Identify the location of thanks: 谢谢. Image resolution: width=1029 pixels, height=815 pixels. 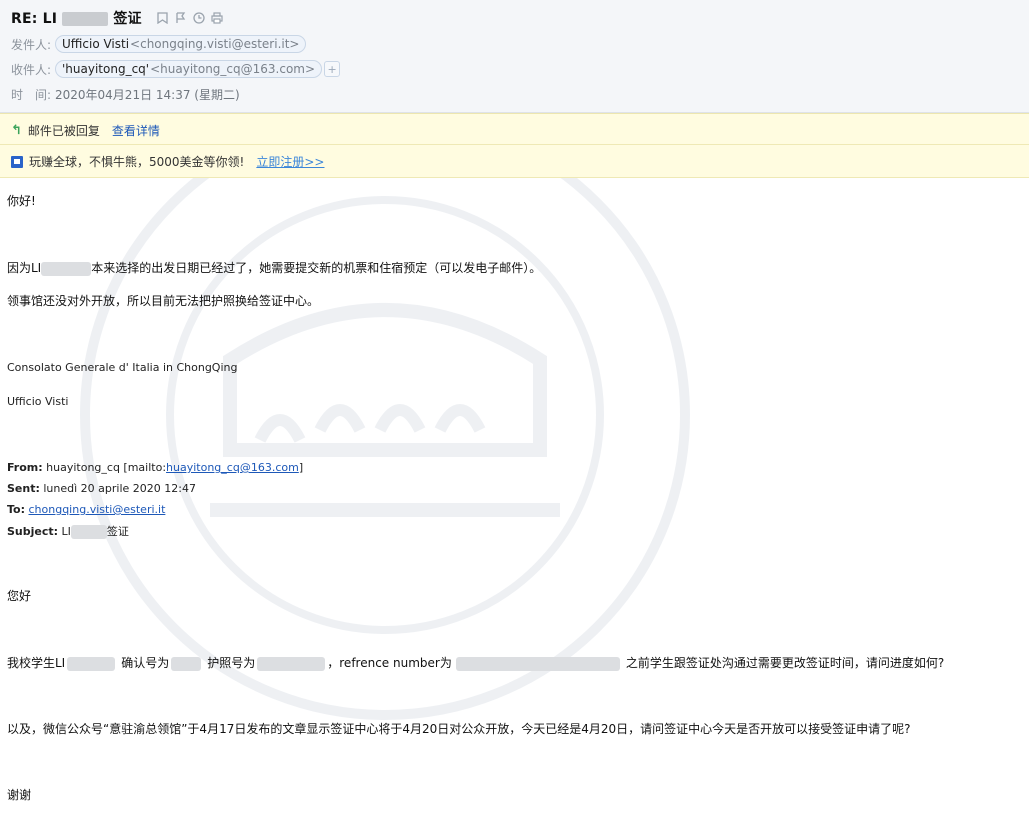
(19, 795).